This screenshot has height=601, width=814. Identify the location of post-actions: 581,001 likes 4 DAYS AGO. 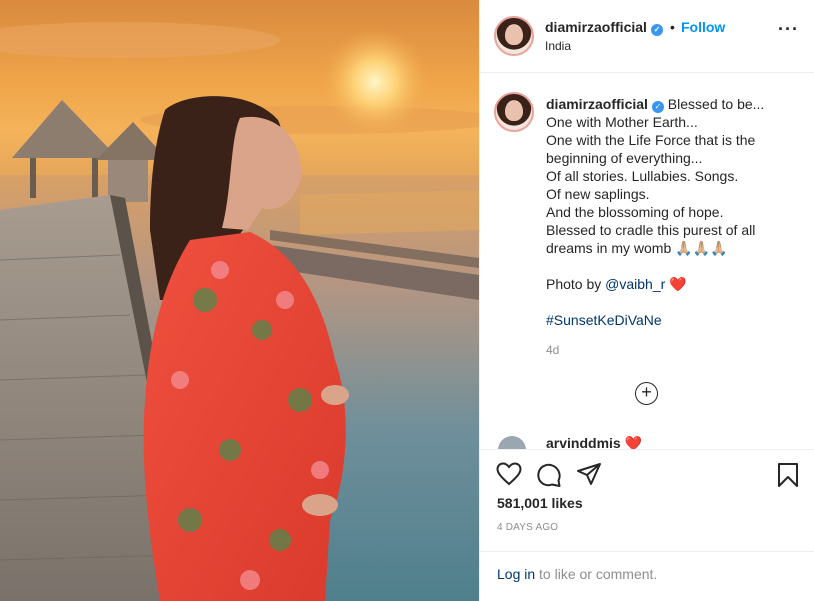
(647, 500).